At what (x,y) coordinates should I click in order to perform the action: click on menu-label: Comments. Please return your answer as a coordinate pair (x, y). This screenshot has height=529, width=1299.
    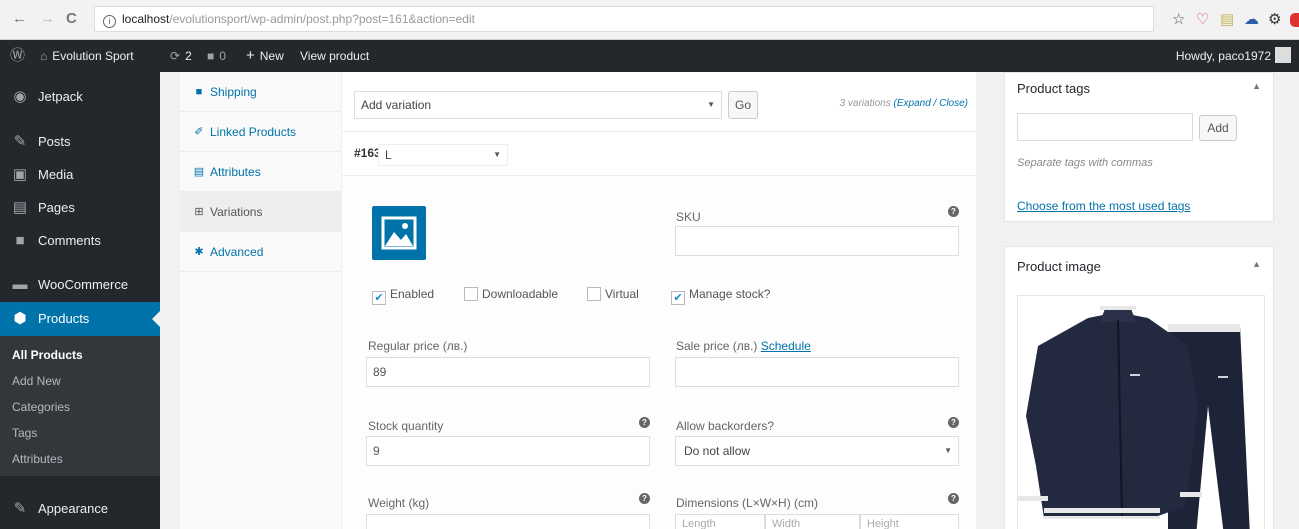
    Looking at the image, I should click on (69, 240).